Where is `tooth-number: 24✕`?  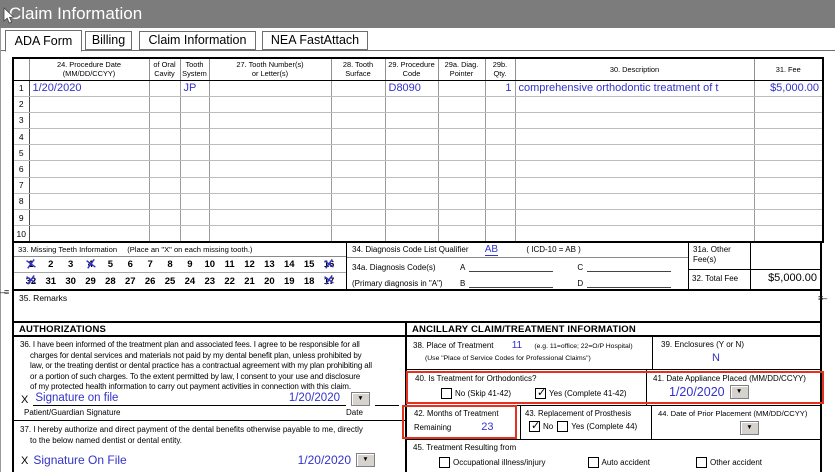
tooth-number: 24✕ is located at coordinates (190, 281).